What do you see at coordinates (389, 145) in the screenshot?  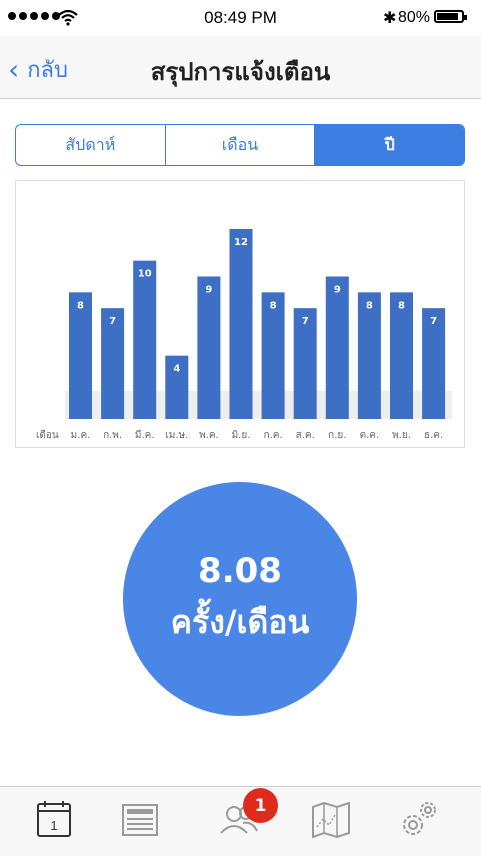 I see `segment-year: ปี` at bounding box center [389, 145].